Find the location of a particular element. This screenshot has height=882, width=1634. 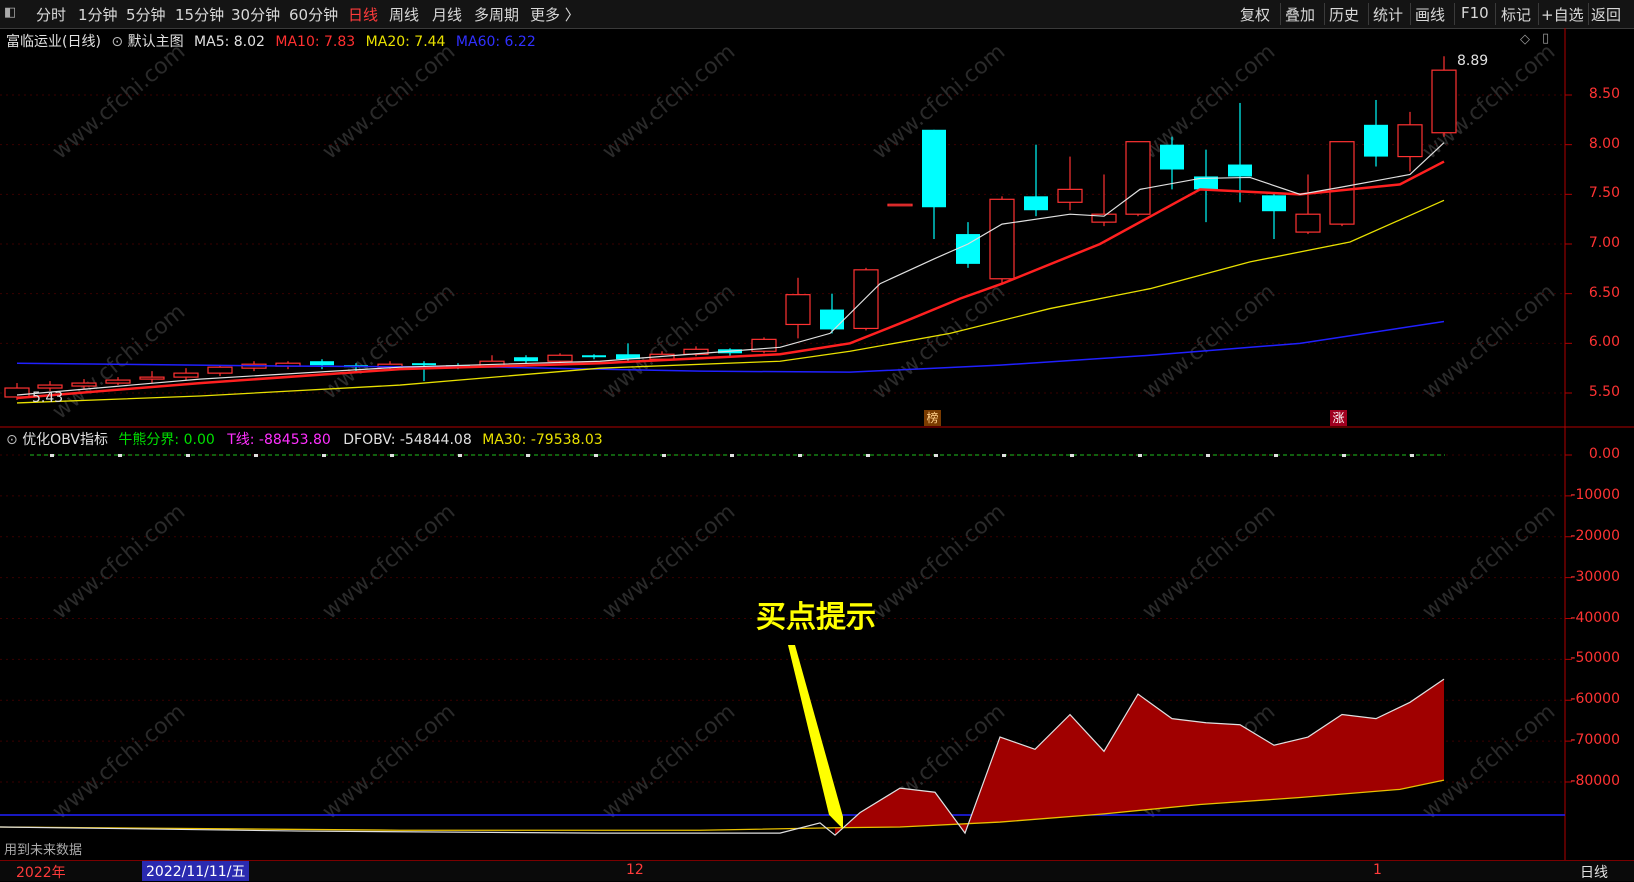

indicator-axis-label: -70000 is located at coordinates (1595, 740).